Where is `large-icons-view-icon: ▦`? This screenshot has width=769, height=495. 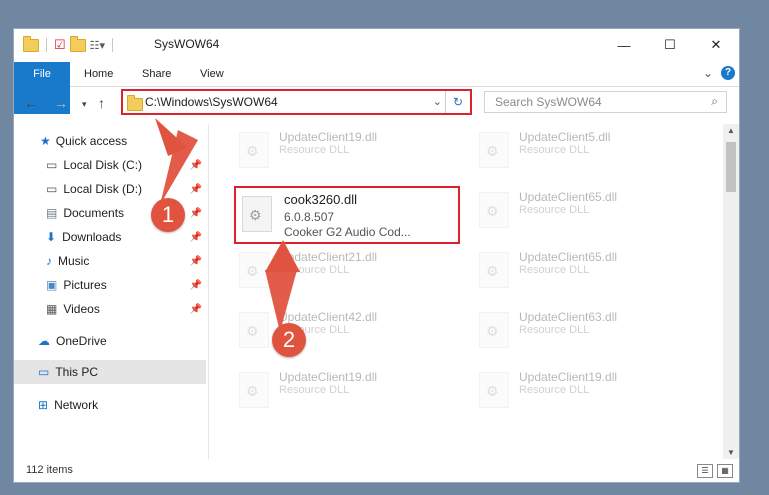
large-icons-view-icon: ▦ is located at coordinates (725, 471).